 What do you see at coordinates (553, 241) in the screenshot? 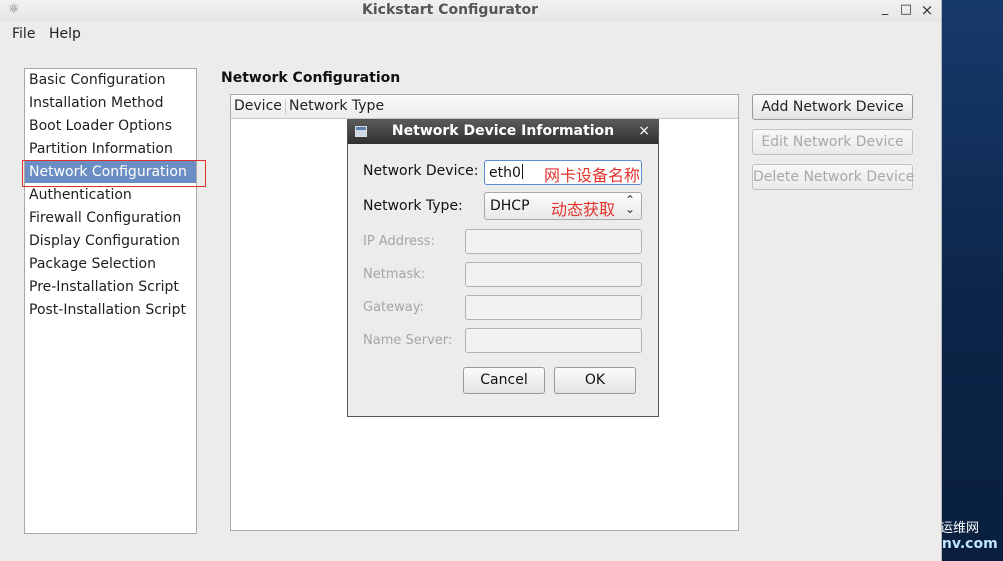
I see `ip-address-input` at bounding box center [553, 241].